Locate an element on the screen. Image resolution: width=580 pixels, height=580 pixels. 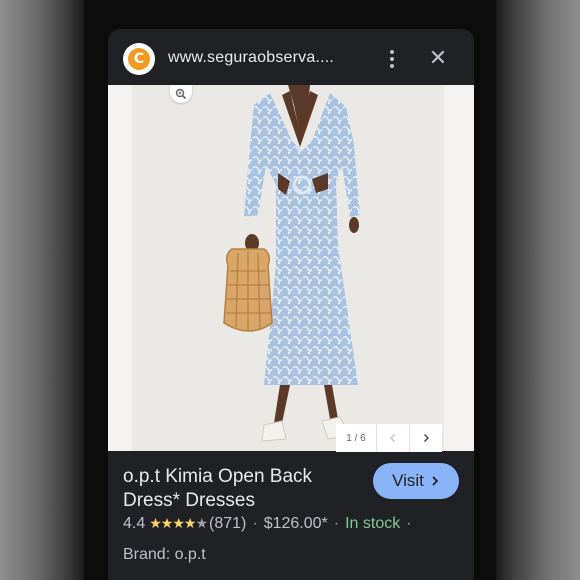
next-image-peek is located at coordinates (459, 268).